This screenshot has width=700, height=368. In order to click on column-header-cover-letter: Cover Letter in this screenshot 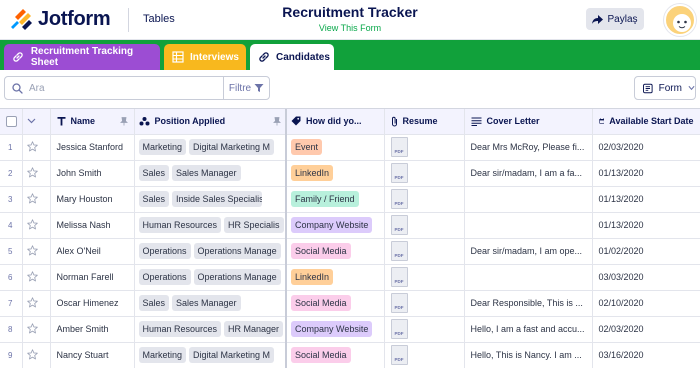, I will do `click(528, 122)`.